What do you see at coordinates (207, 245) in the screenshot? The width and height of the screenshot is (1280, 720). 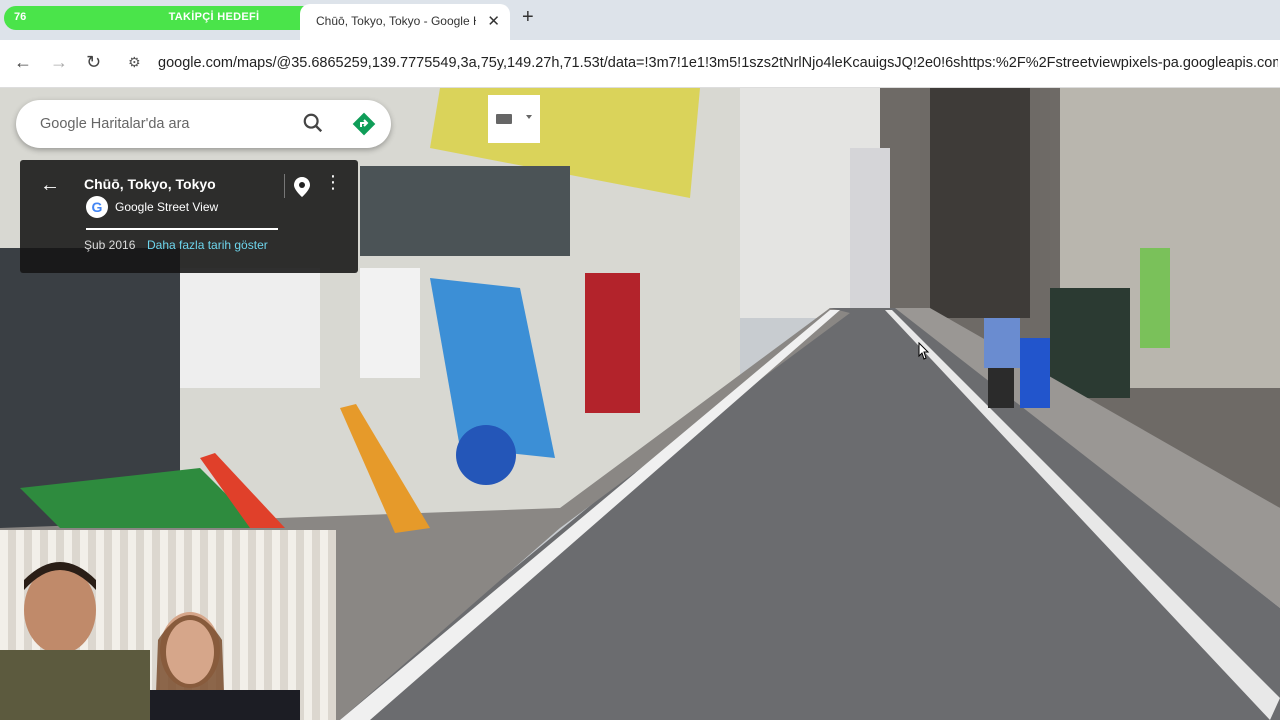 I see `more-dates-link: Daha fazla tarih göster` at bounding box center [207, 245].